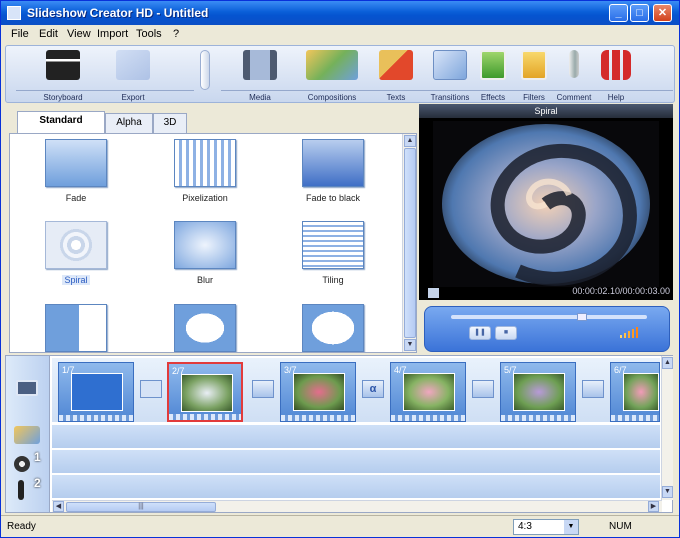  I want to click on timeline-scroll-right-icon: ▶, so click(653, 506).